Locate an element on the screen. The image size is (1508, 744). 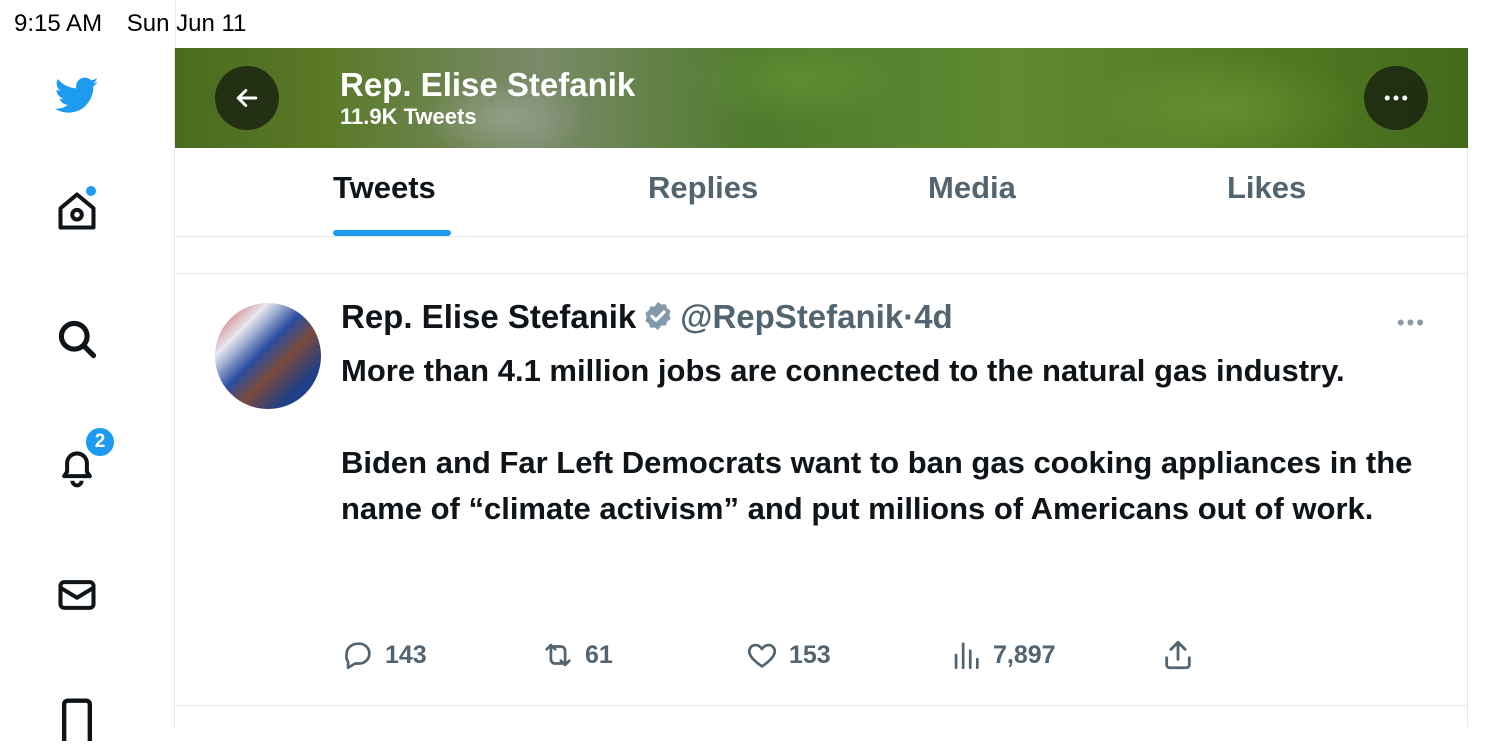
more-options-button is located at coordinates (1396, 98).